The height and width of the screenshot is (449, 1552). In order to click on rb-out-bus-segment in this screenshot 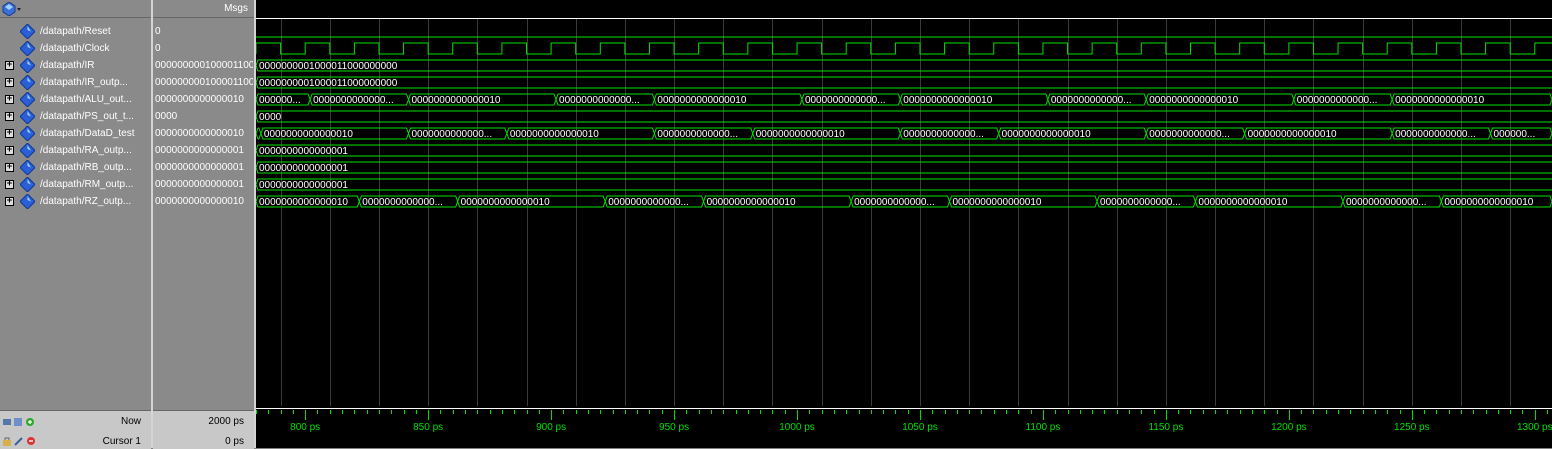, I will do `click(904, 167)`.